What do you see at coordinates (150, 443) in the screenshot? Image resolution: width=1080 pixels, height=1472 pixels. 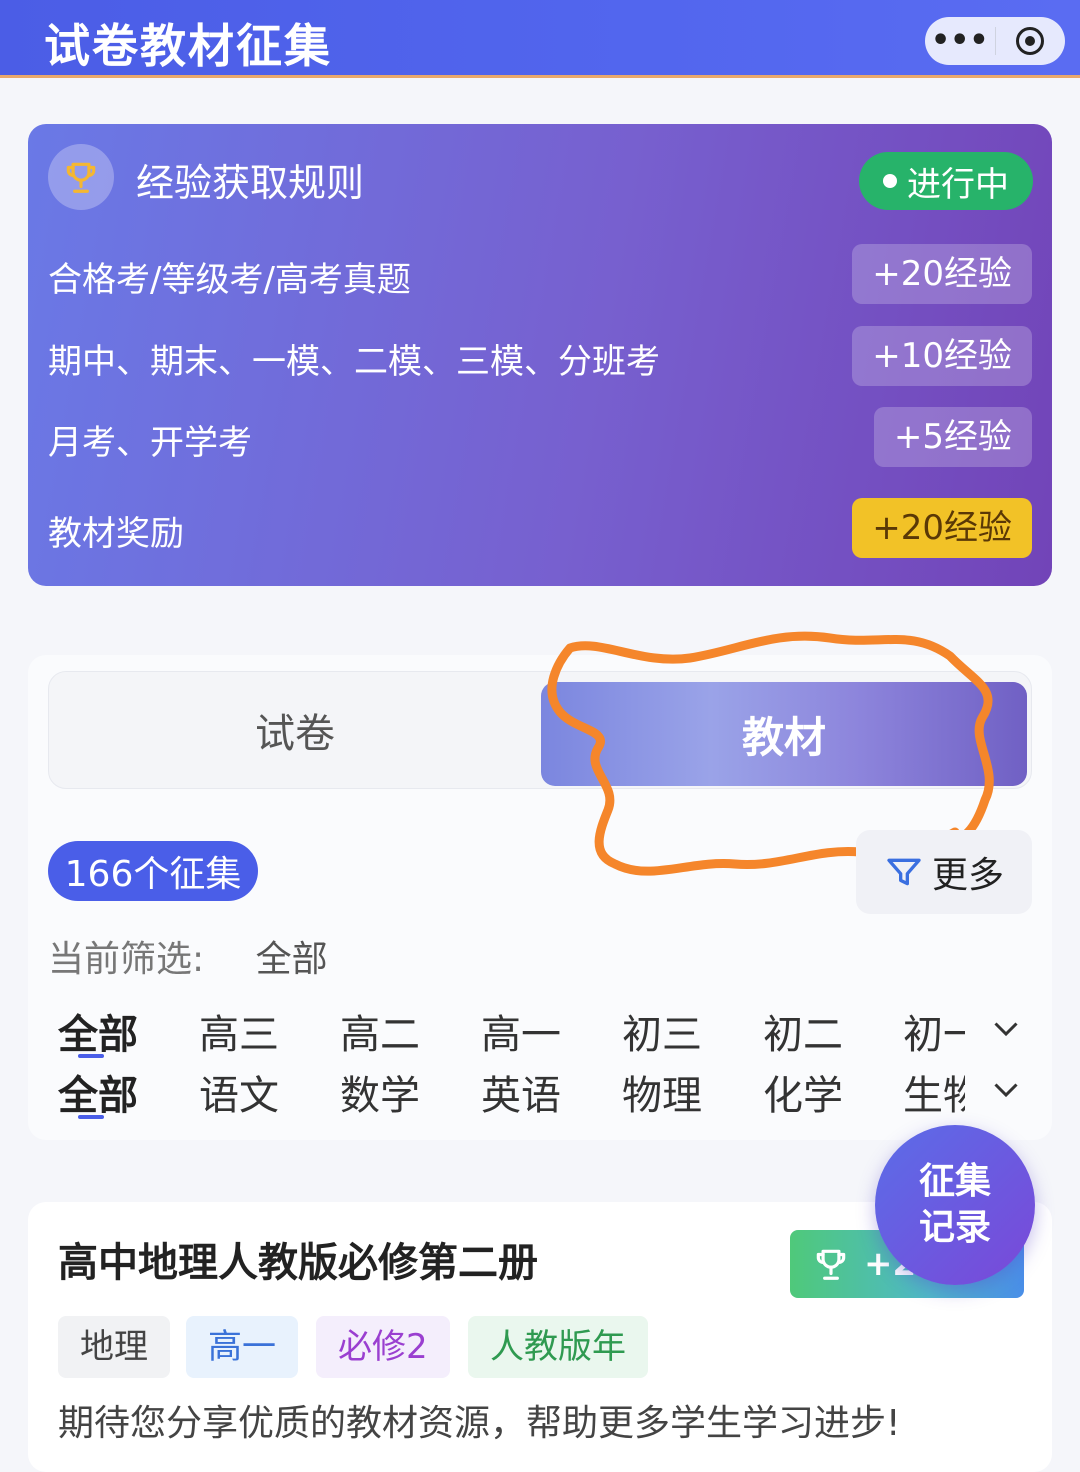 I see `rule-label: 月考、开学考` at bounding box center [150, 443].